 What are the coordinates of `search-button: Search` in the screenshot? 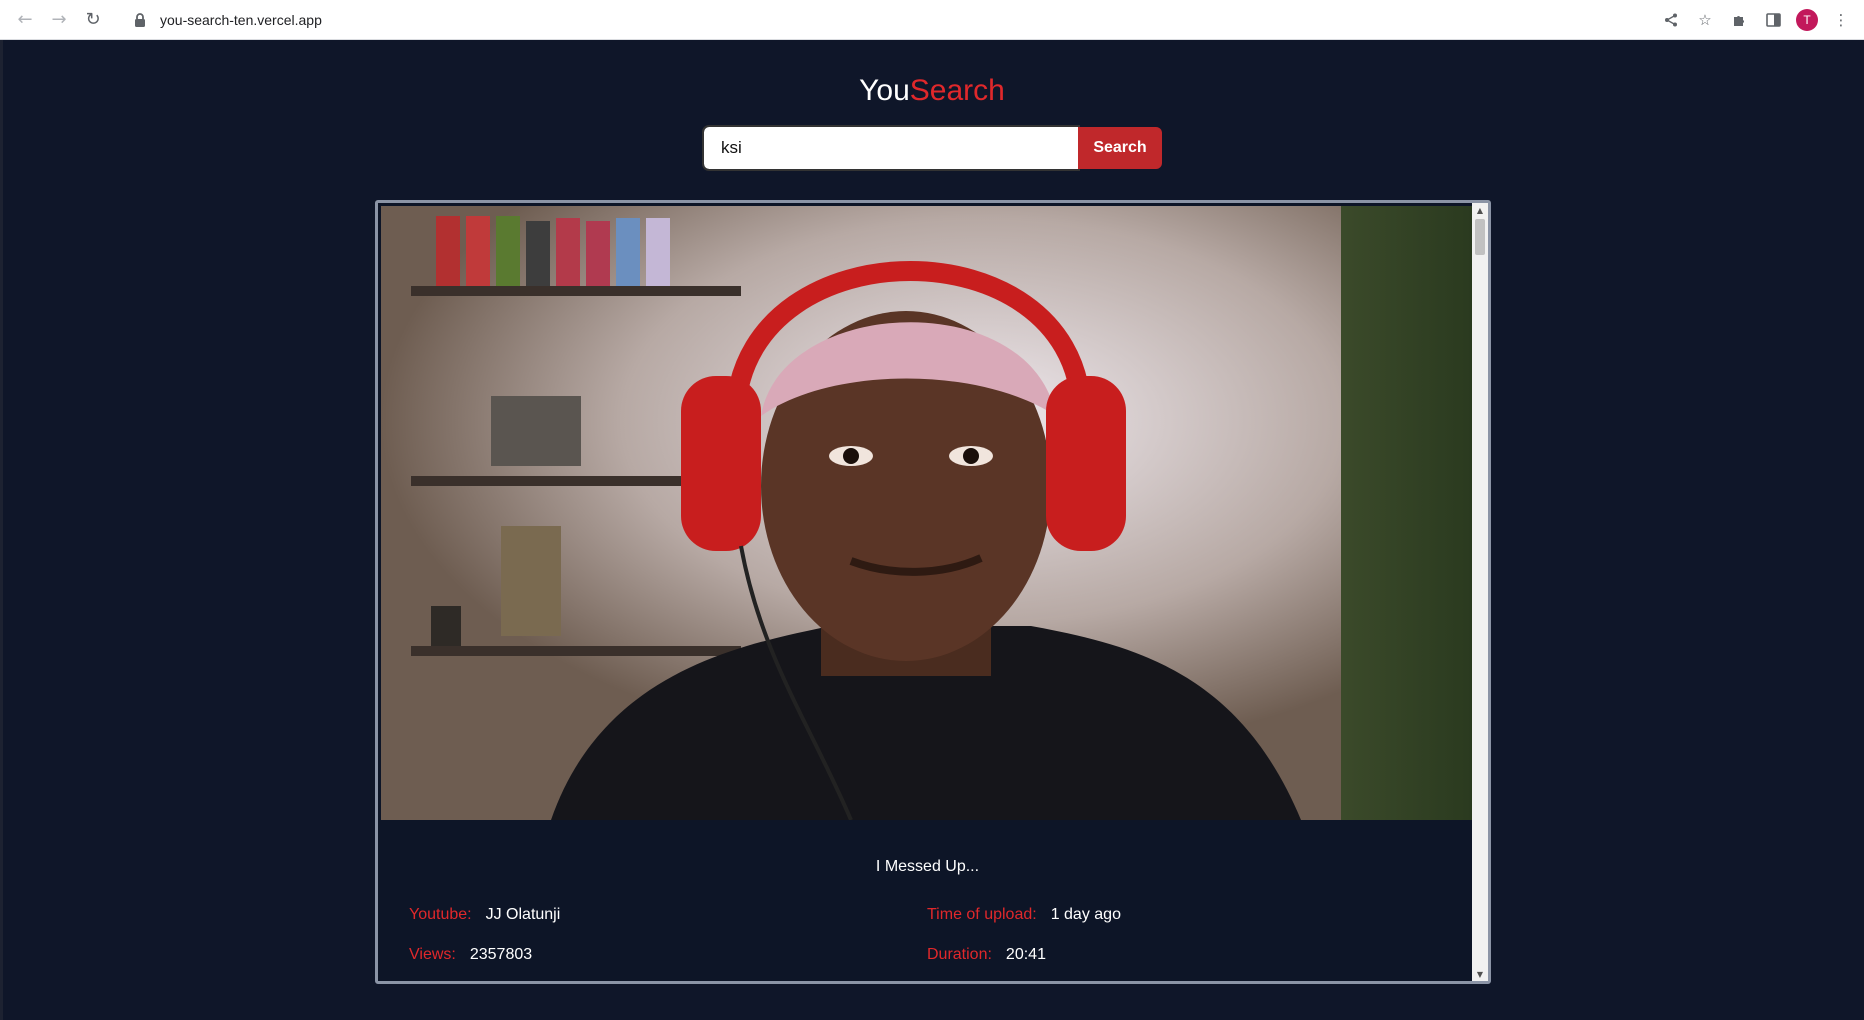 It's located at (1120, 148).